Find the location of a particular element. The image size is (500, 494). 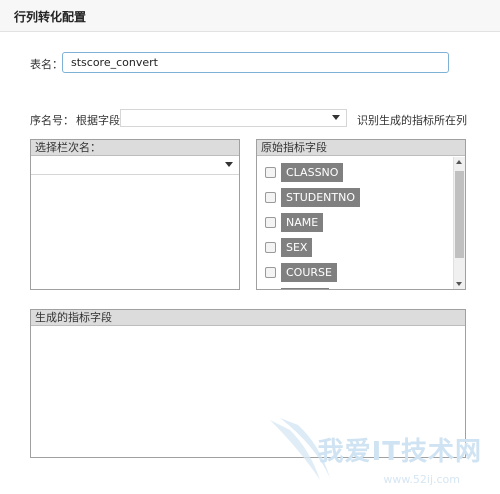

dialog-title-bar: 行列转化配置 is located at coordinates (250, 16).